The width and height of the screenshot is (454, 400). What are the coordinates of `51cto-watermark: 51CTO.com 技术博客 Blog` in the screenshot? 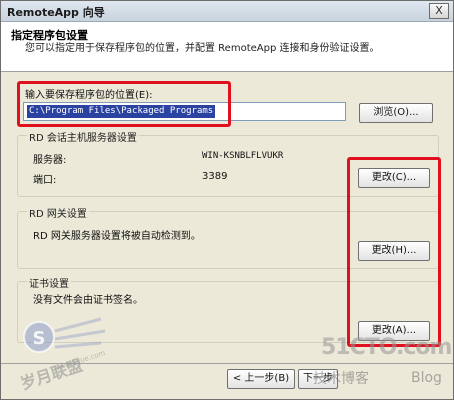 It's located at (383, 365).